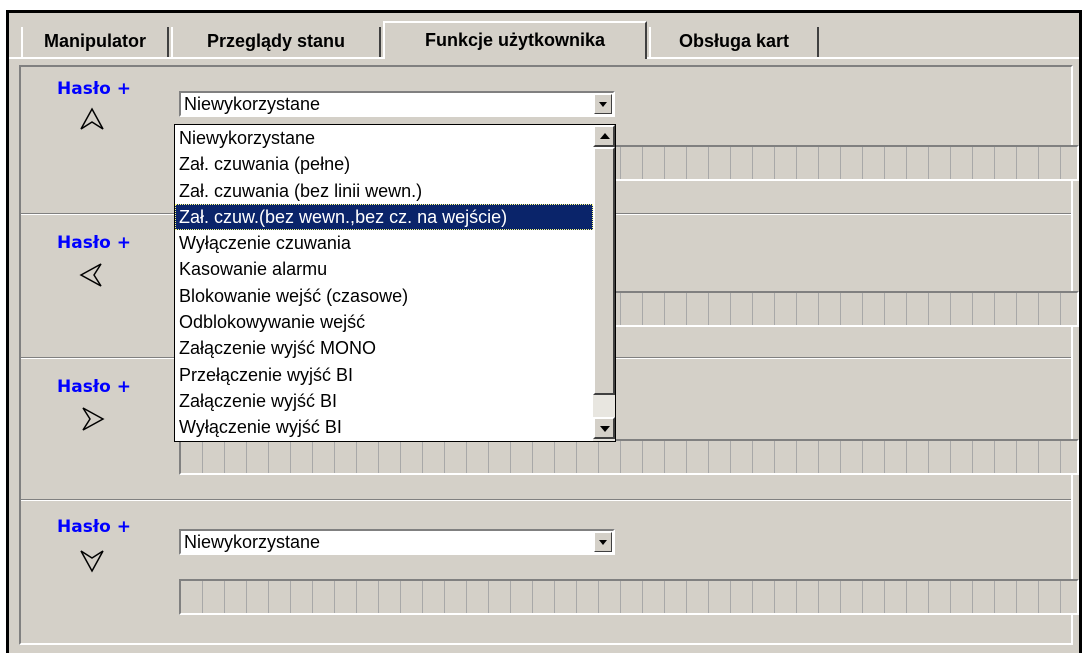 The width and height of the screenshot is (1086, 653). I want to click on password-plus-label-up: Hasło +, so click(94, 89).